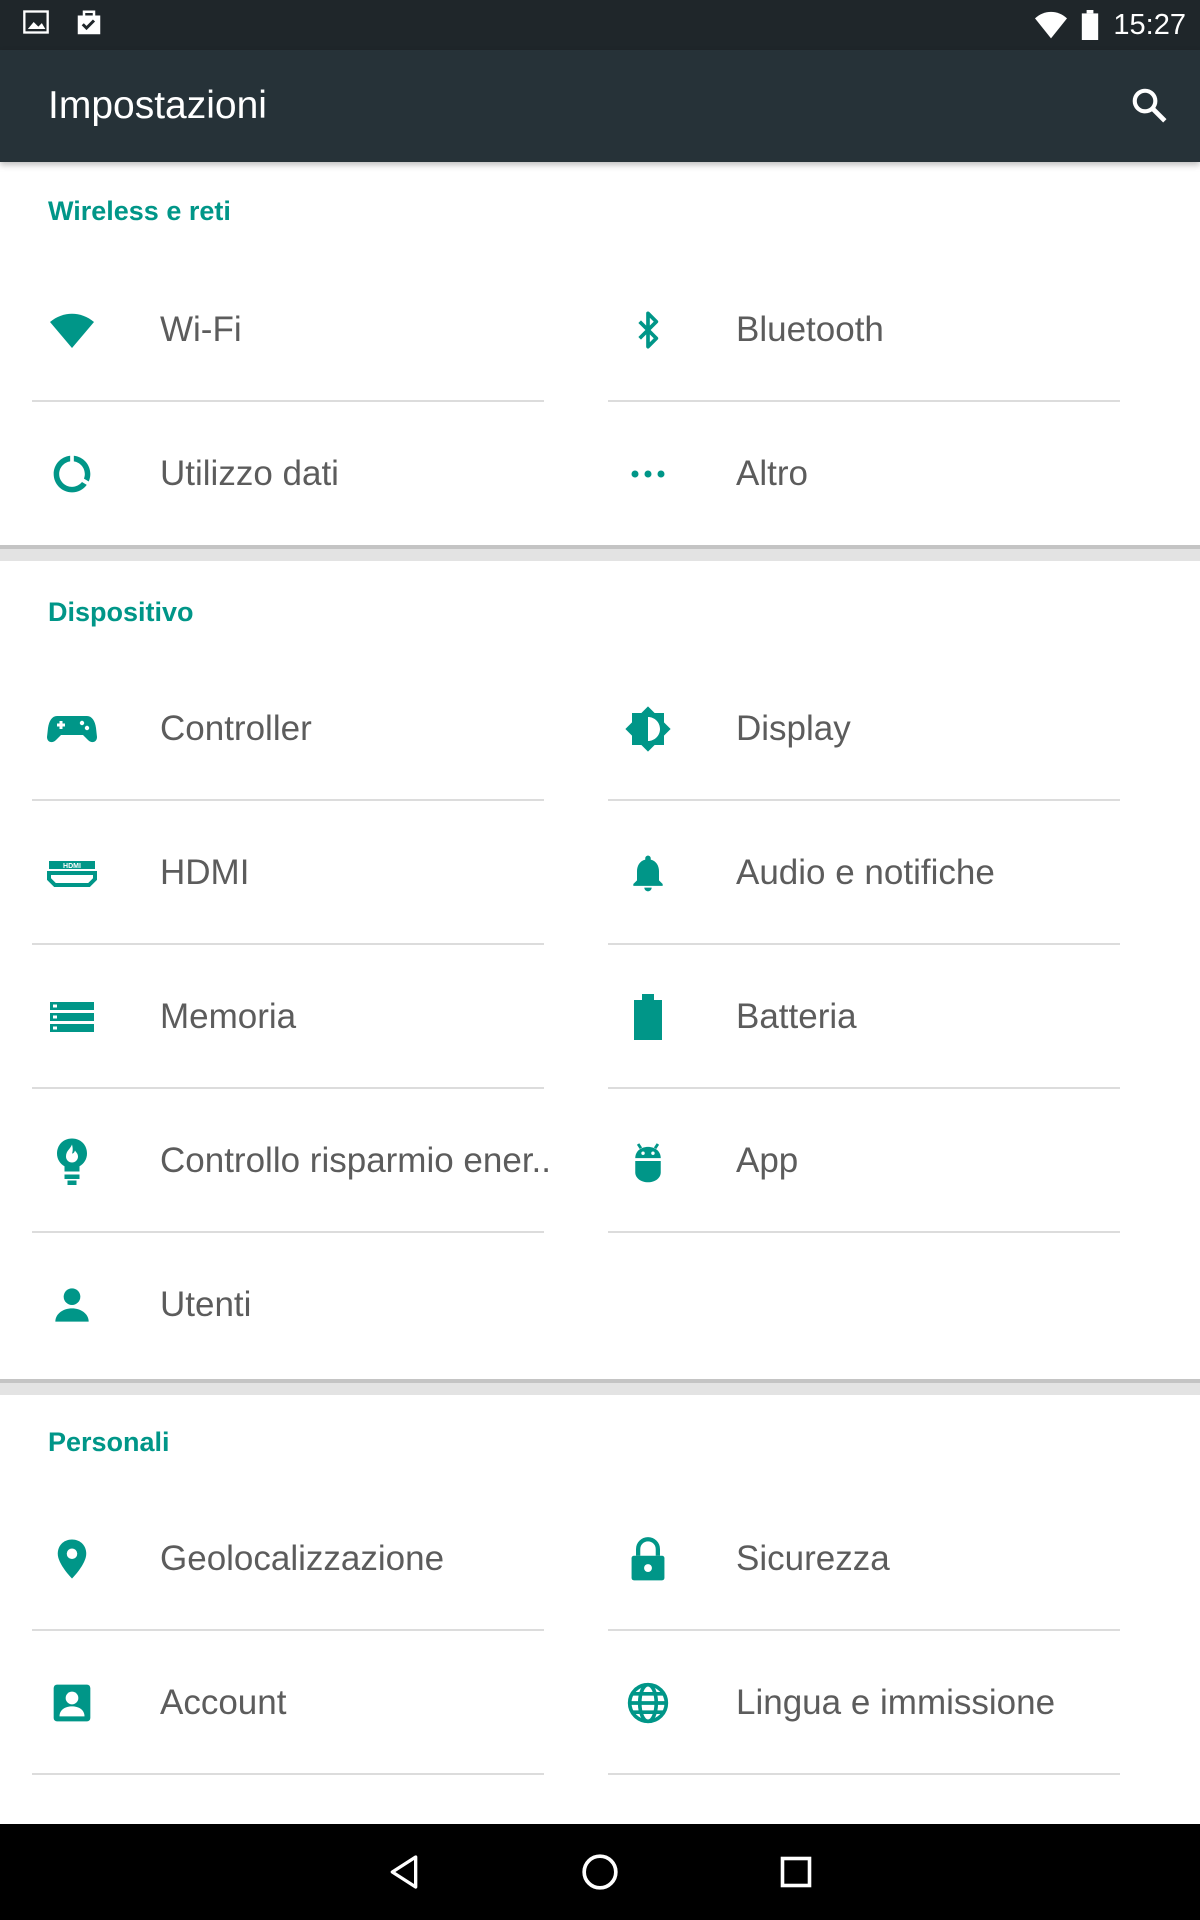 This screenshot has width=1200, height=1920. What do you see at coordinates (648, 1559) in the screenshot?
I see `lock-icon` at bounding box center [648, 1559].